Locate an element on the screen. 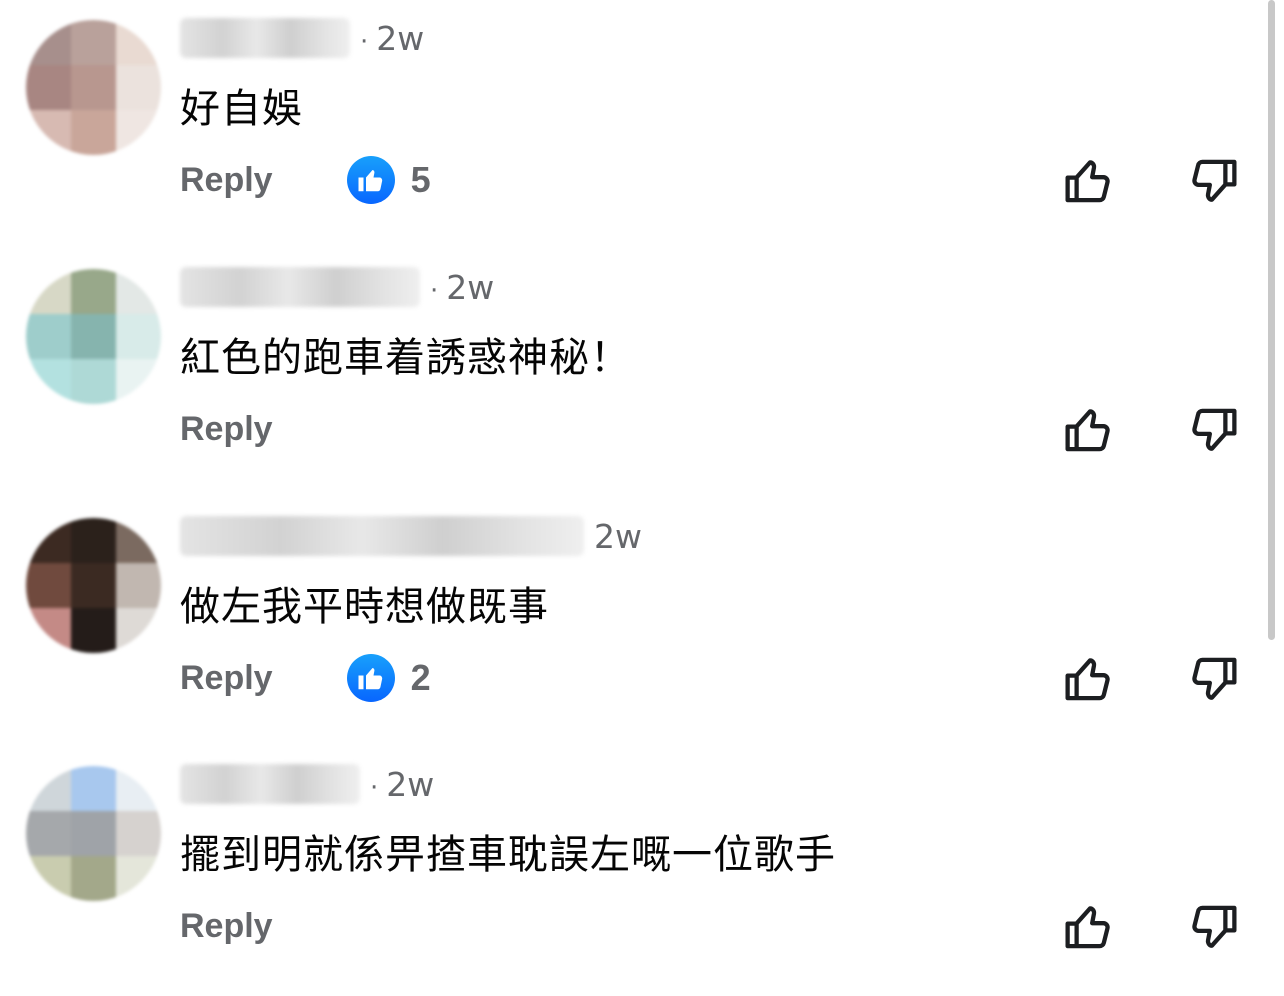 This screenshot has width=1284, height=996. reaction-summary: 5 is located at coordinates (388, 180).